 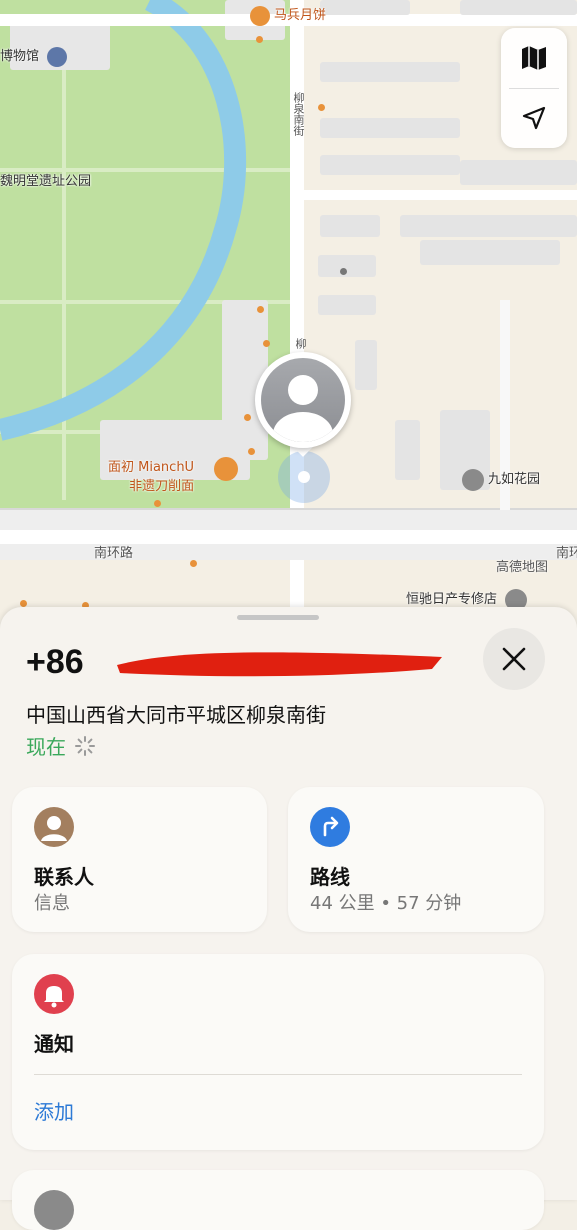 What do you see at coordinates (34, 56) in the screenshot?
I see `poi-museum: 博物馆` at bounding box center [34, 56].